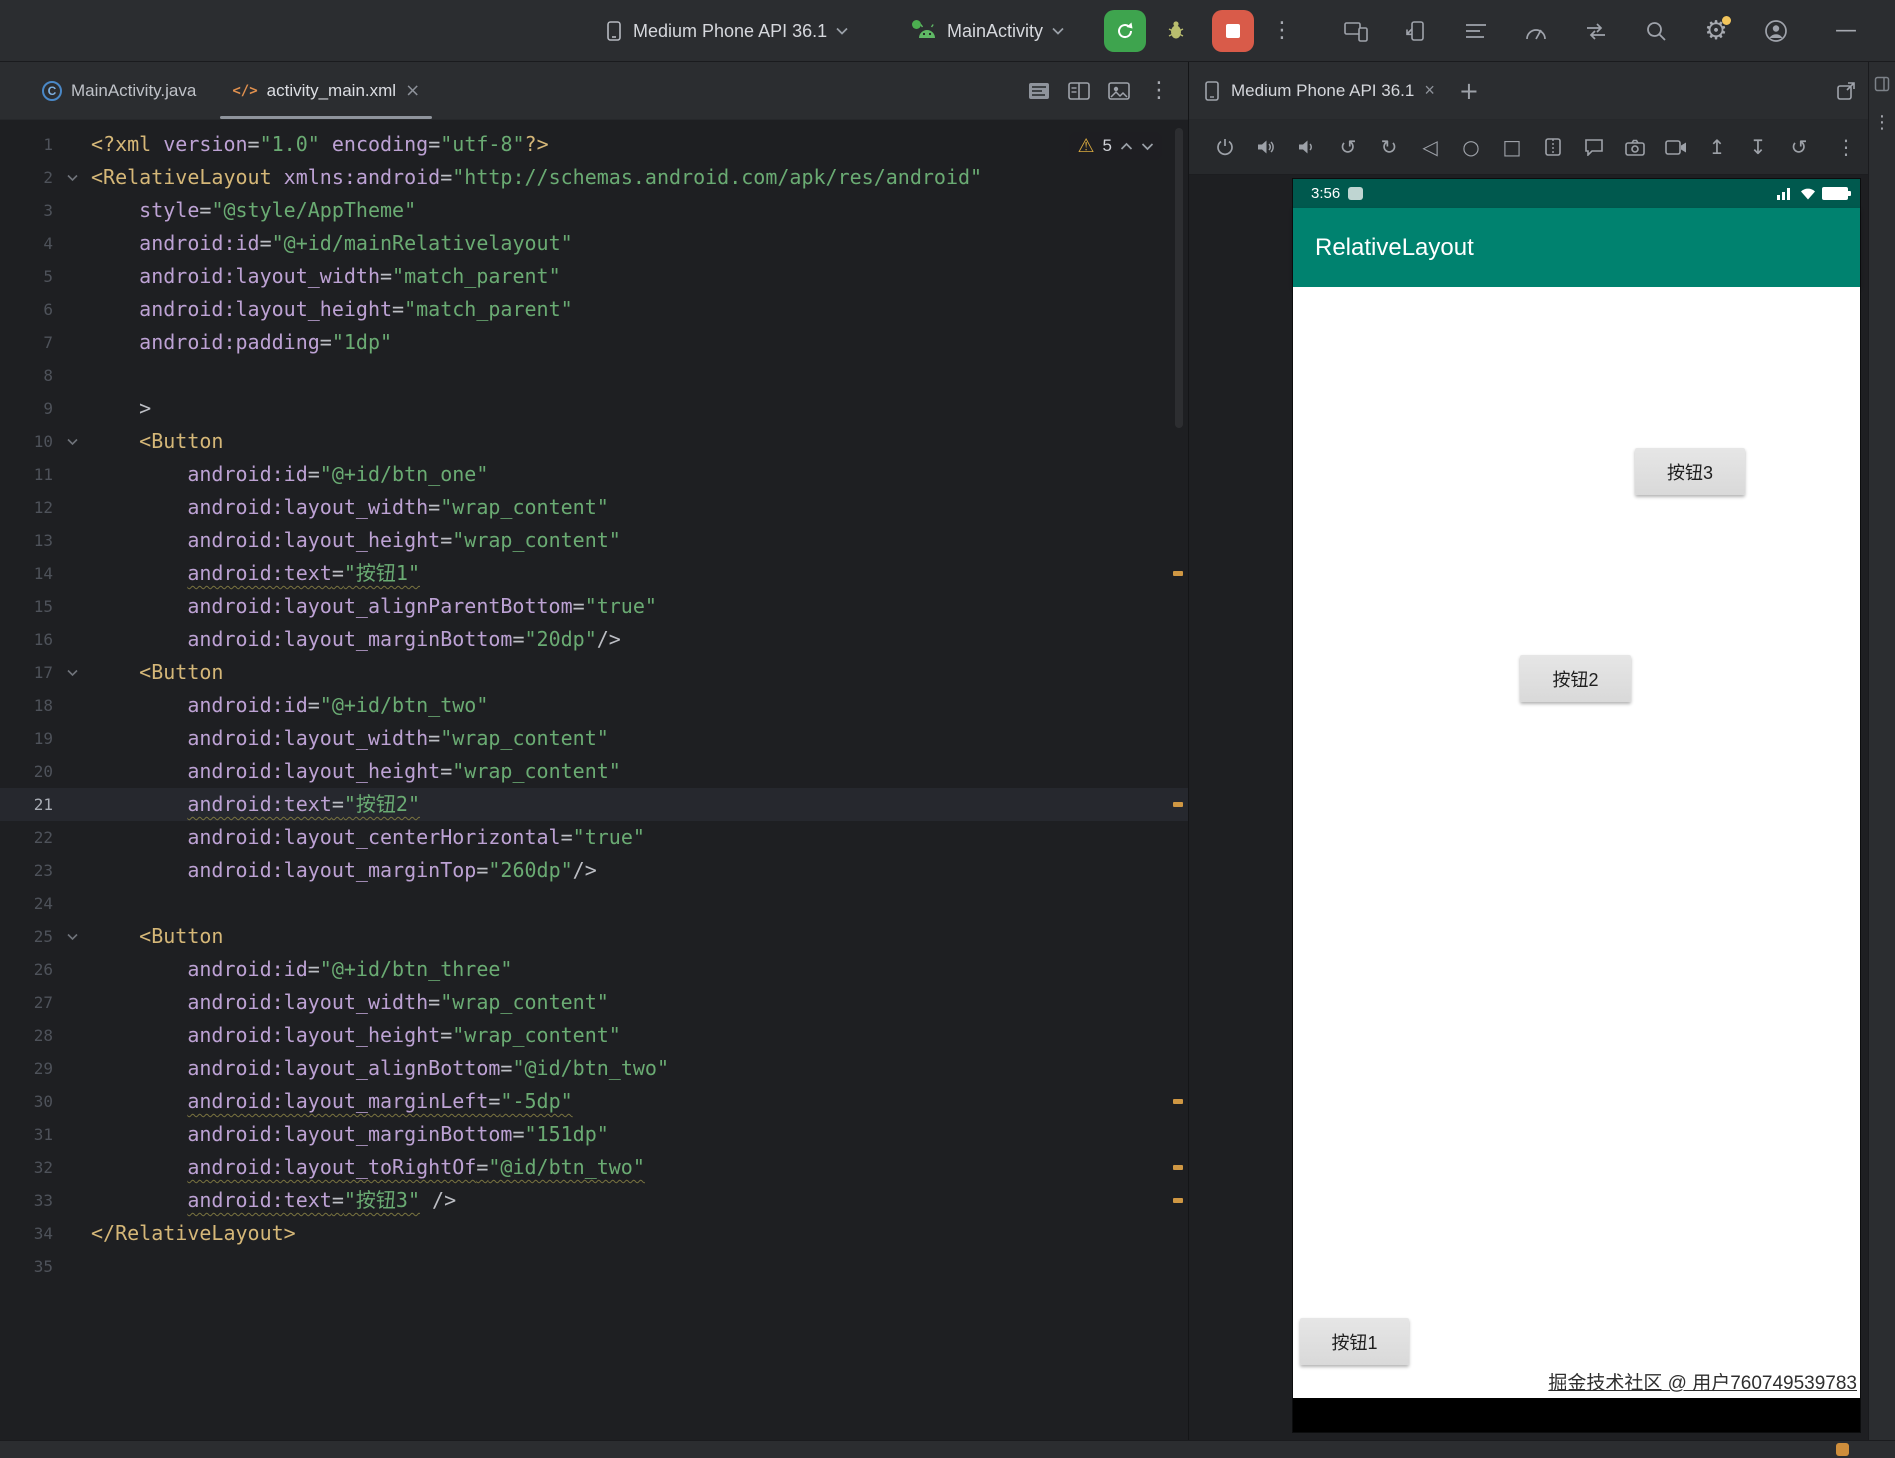 The image size is (1895, 1458). Describe the element at coordinates (1126, 146) in the screenshot. I see `prev-warning-button` at that location.